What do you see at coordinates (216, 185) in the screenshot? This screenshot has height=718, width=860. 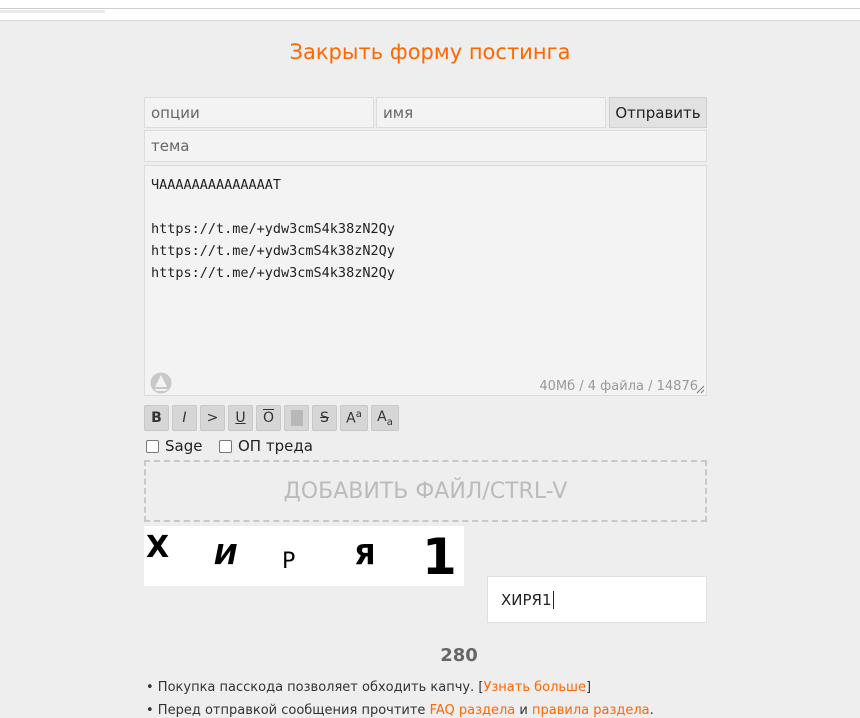 I see `message-line: ЧААААААААААААААТ` at bounding box center [216, 185].